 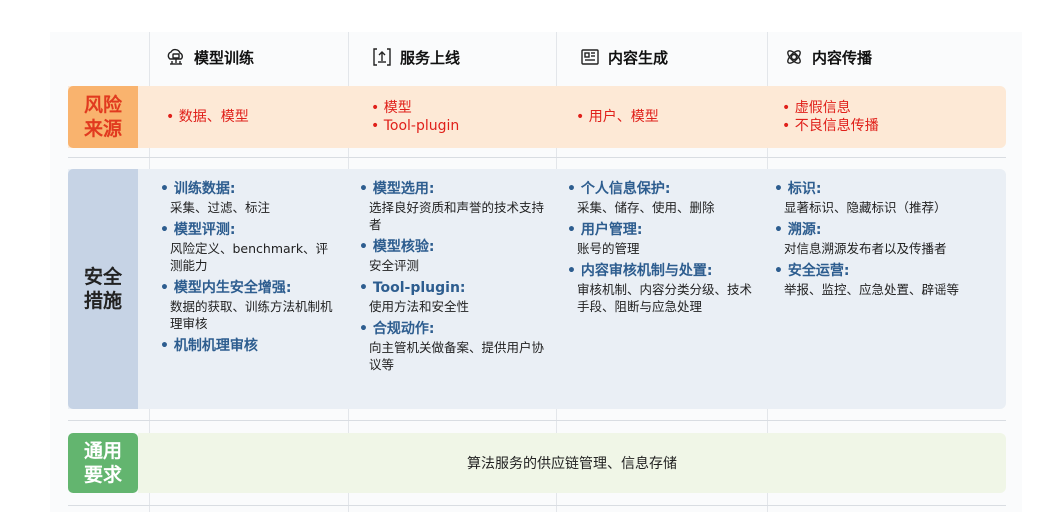 What do you see at coordinates (816, 108) in the screenshot?
I see `risk-item: • 虚假信息` at bounding box center [816, 108].